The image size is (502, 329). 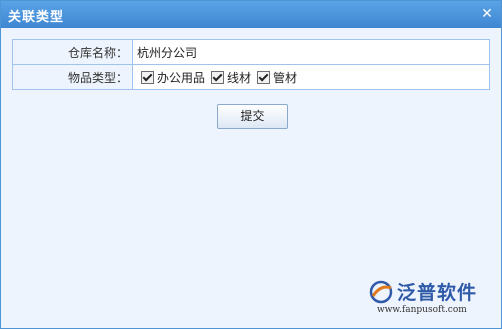 What do you see at coordinates (381, 292) in the screenshot?
I see `brand-logo-icon` at bounding box center [381, 292].